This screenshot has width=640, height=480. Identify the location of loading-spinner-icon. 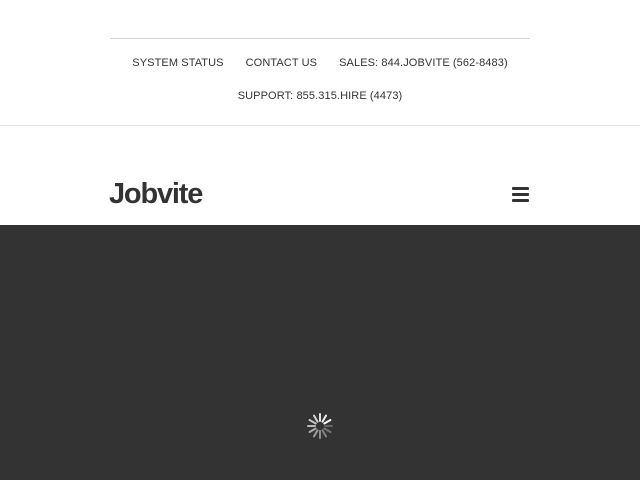
(320, 426).